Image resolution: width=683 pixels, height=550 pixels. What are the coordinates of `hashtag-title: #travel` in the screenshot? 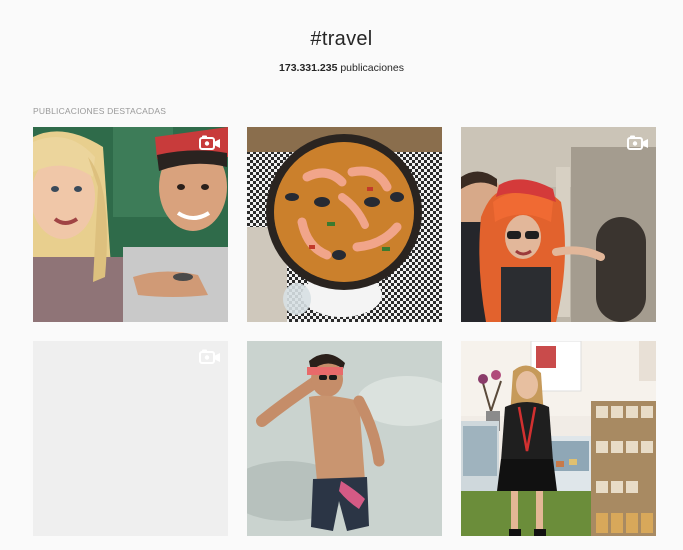 It's located at (341, 39).